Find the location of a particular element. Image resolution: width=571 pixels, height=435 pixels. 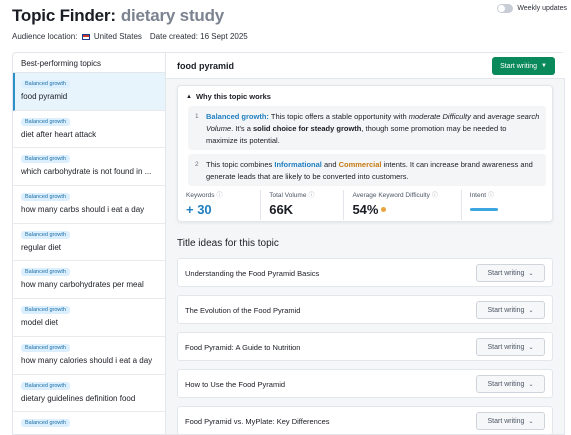

title-row: Topic Finder: dietary study is located at coordinates (287, 16).